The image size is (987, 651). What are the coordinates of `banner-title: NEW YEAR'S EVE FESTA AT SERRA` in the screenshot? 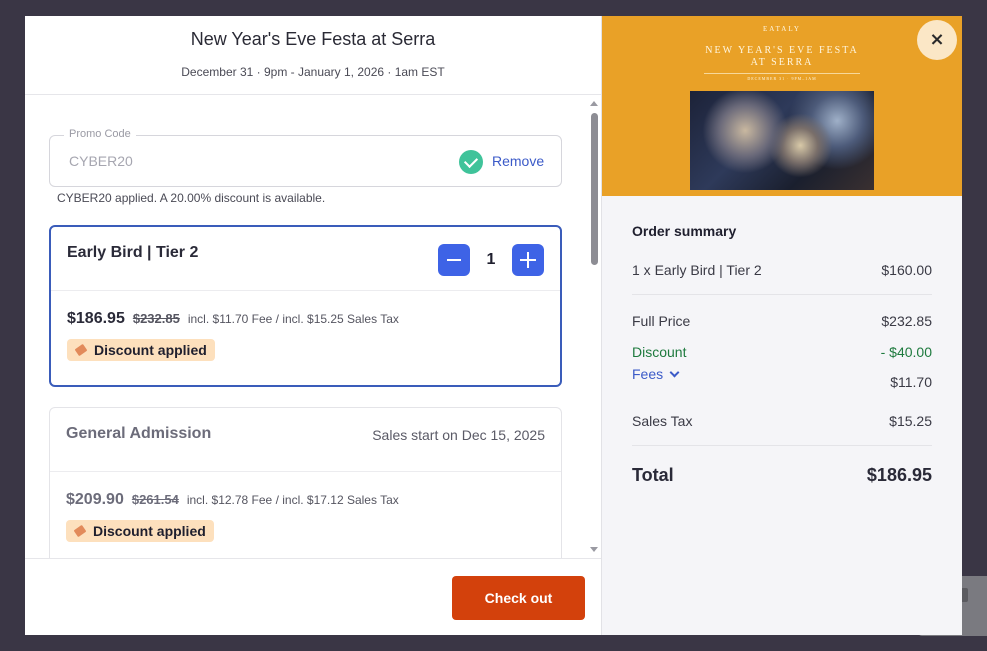 It's located at (782, 57).